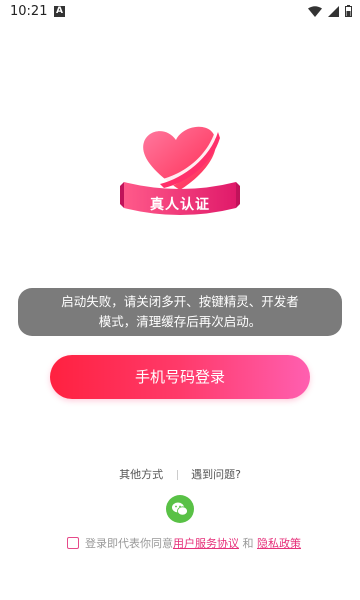 This screenshot has width=360, height=600. I want to click on agreement-and: 和, so click(248, 543).